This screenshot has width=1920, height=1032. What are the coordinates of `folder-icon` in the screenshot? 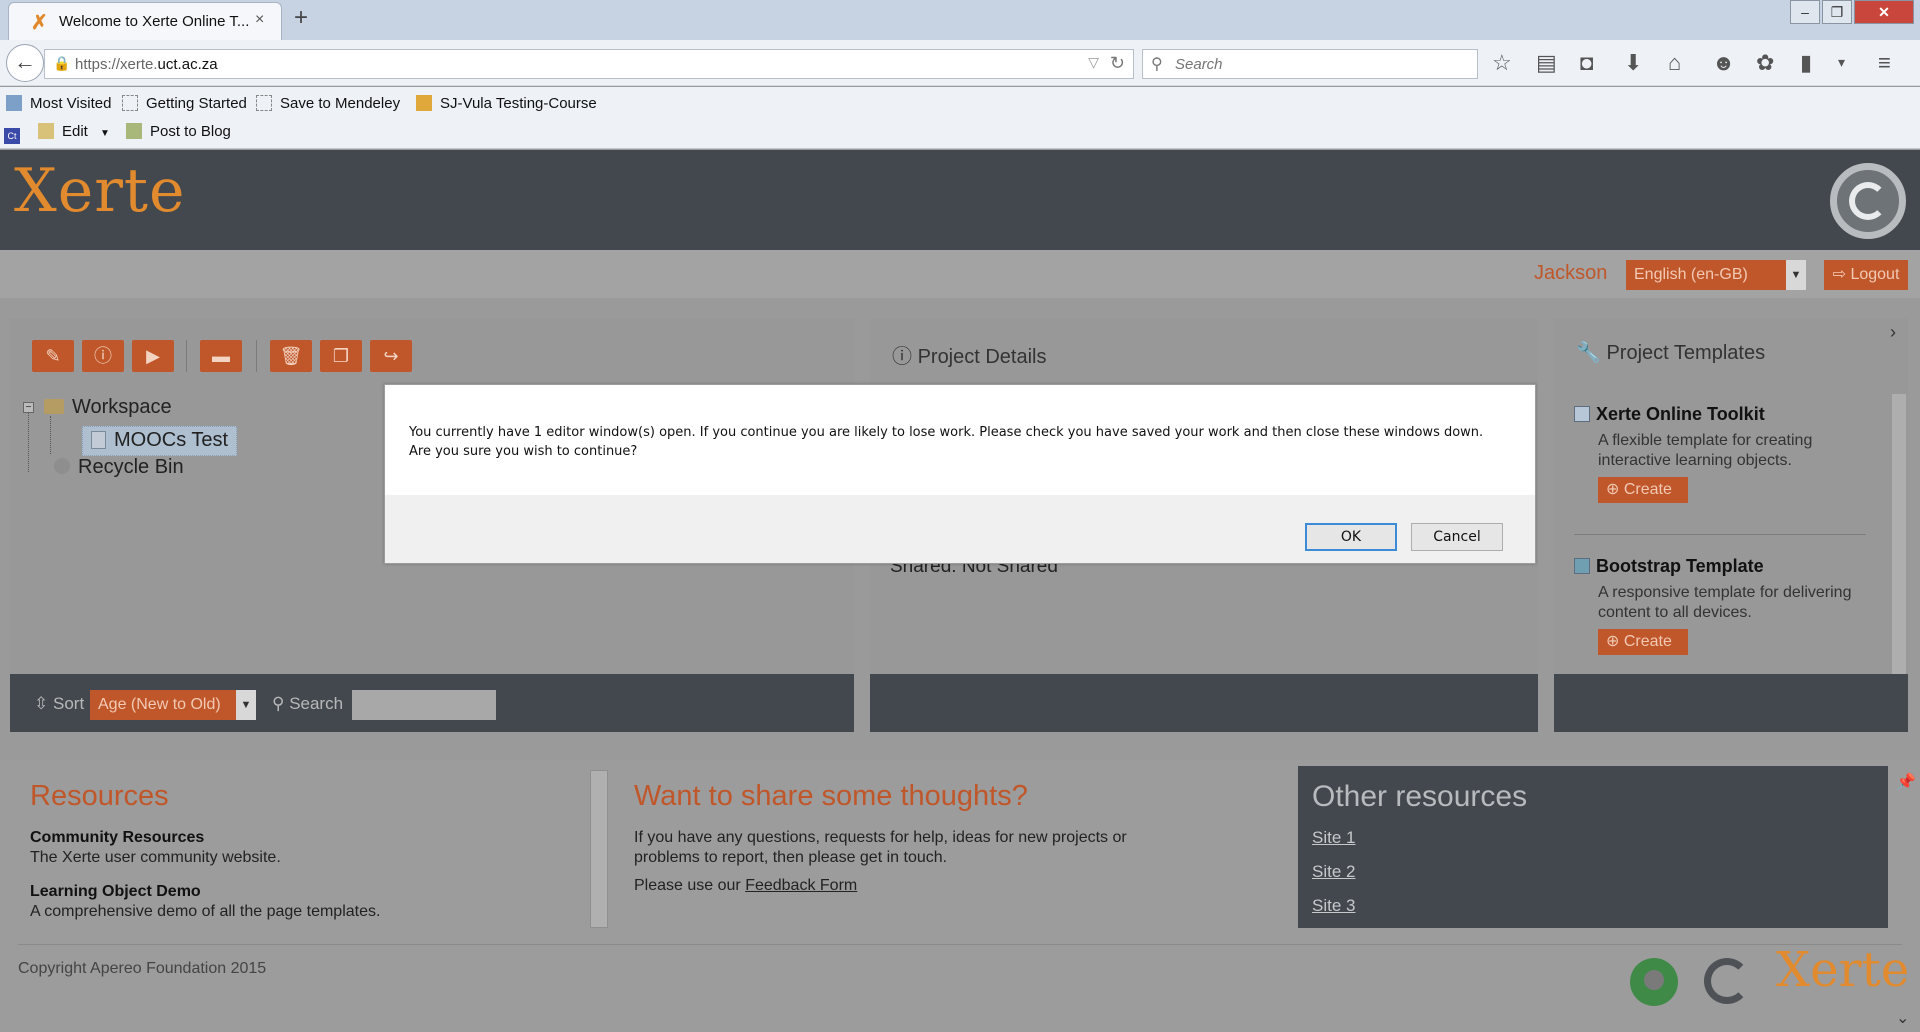 It's located at (54, 406).